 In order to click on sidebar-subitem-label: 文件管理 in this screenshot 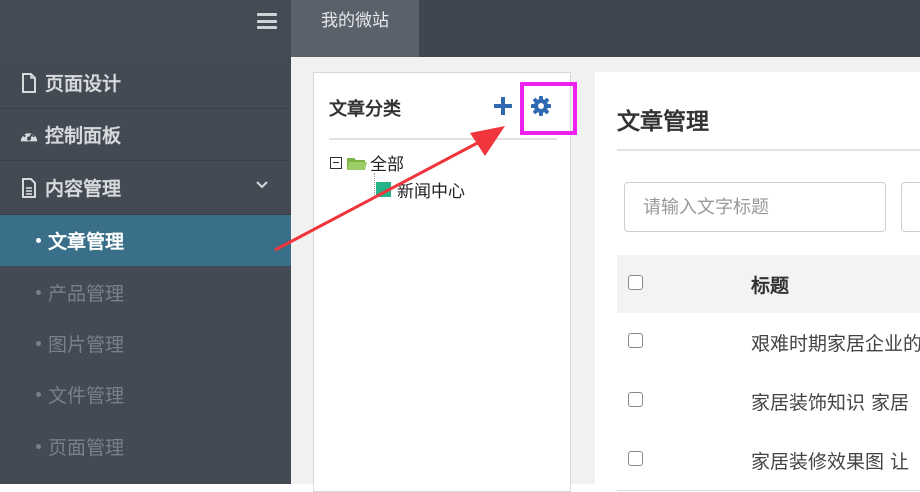, I will do `click(86, 396)`.